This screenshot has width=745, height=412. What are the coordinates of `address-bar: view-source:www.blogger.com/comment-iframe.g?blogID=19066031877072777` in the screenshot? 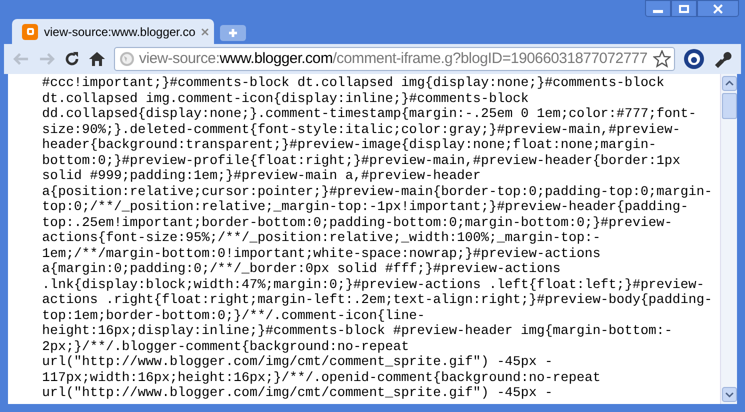 It's located at (394, 59).